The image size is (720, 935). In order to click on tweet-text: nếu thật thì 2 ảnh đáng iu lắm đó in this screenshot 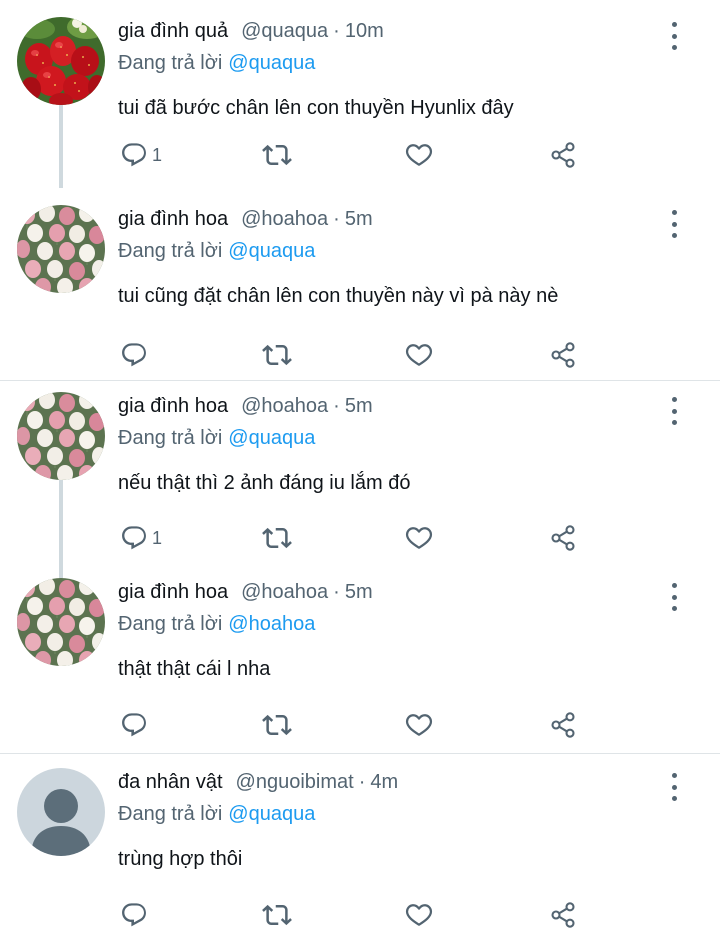, I will do `click(264, 483)`.